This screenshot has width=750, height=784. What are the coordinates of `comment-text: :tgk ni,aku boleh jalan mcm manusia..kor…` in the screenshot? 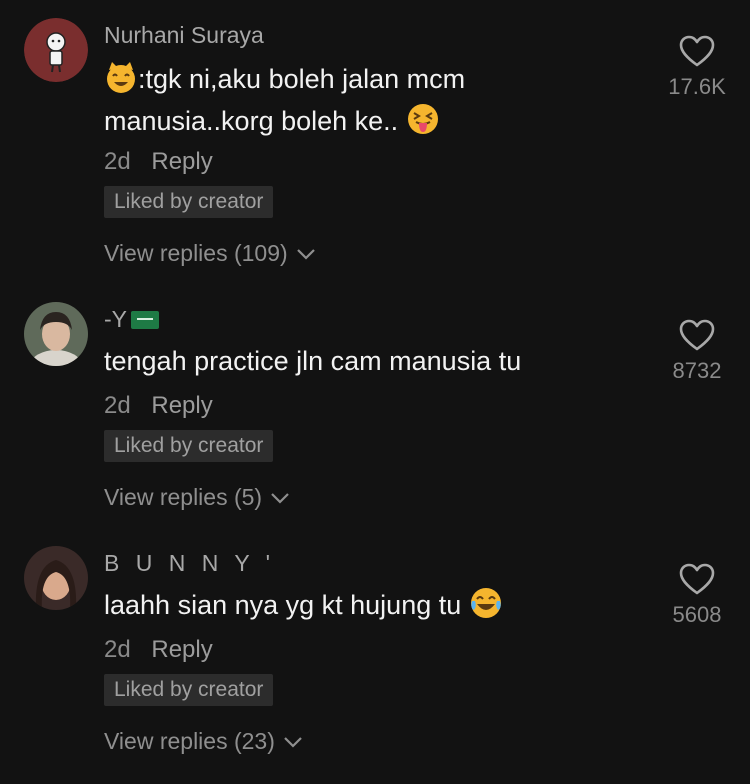 It's located at (364, 100).